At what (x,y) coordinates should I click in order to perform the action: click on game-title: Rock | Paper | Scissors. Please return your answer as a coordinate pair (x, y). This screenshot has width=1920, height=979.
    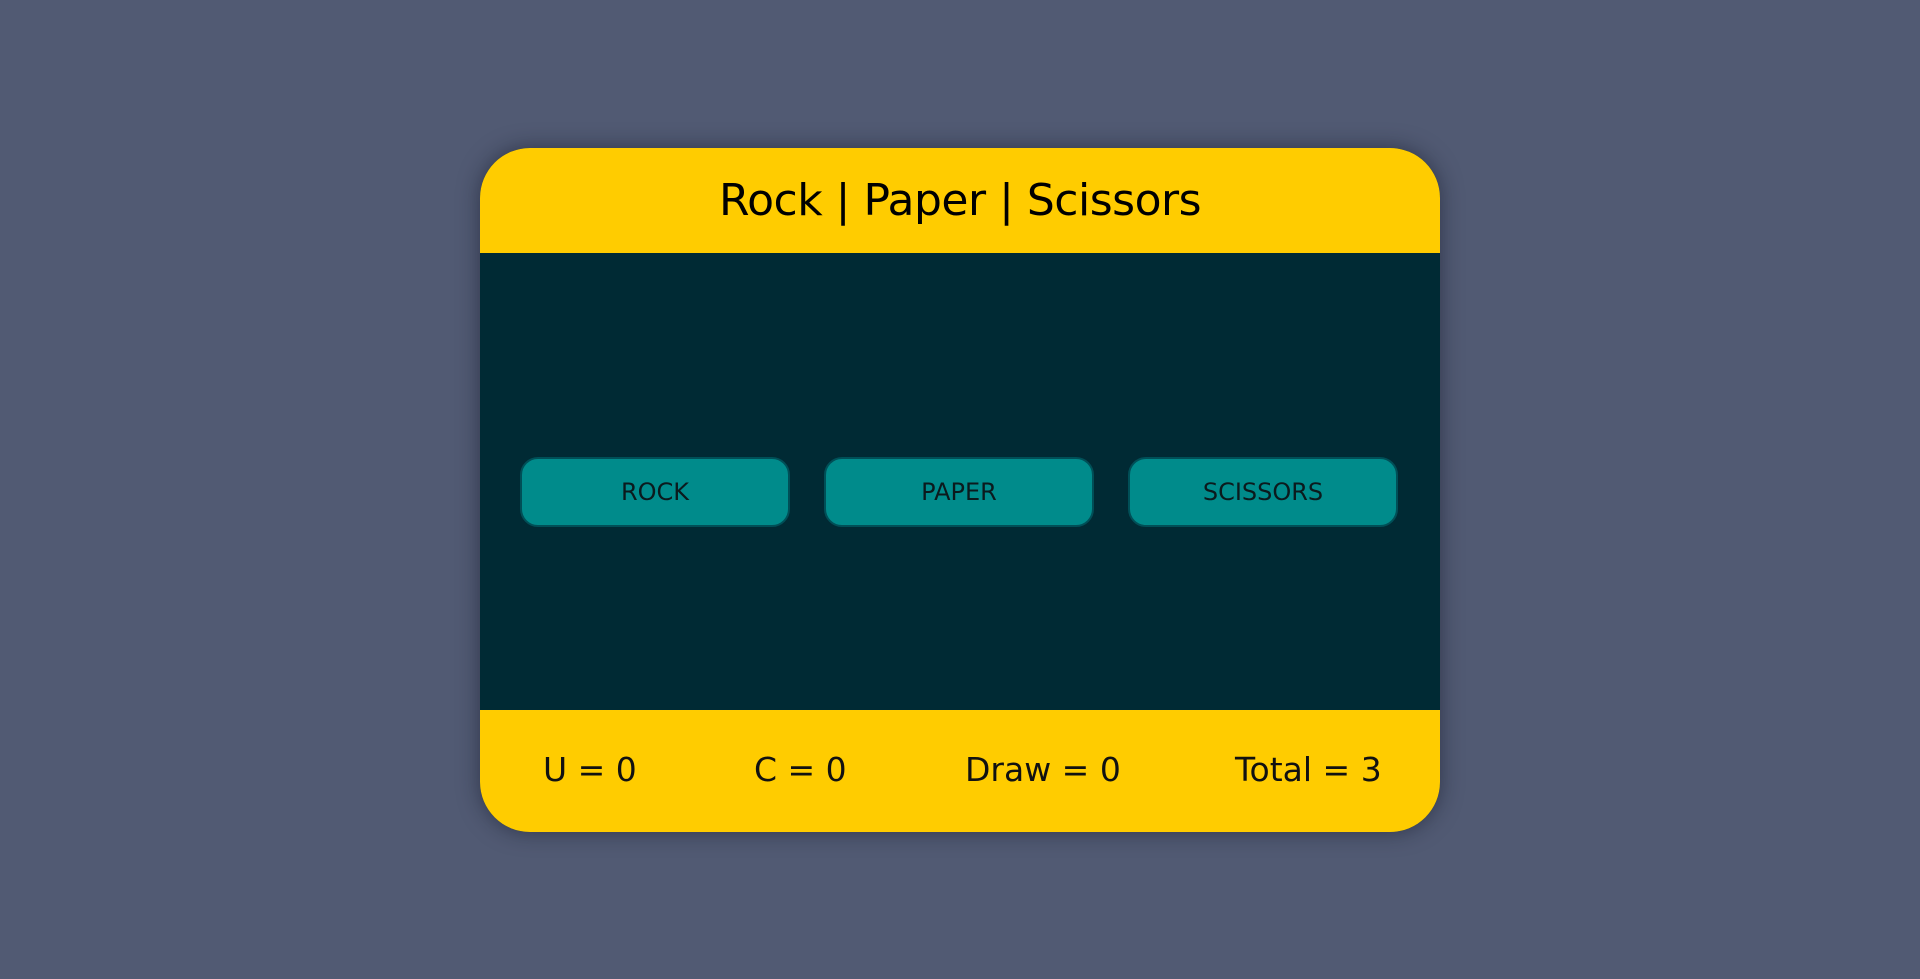
    Looking at the image, I should click on (960, 200).